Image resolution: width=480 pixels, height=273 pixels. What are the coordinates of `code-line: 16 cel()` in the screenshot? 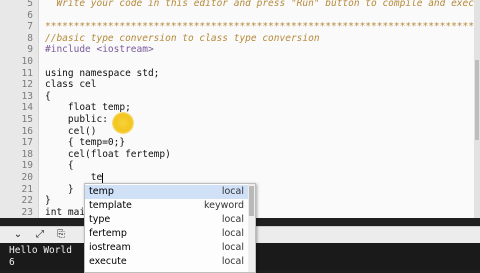 It's located at (240, 131).